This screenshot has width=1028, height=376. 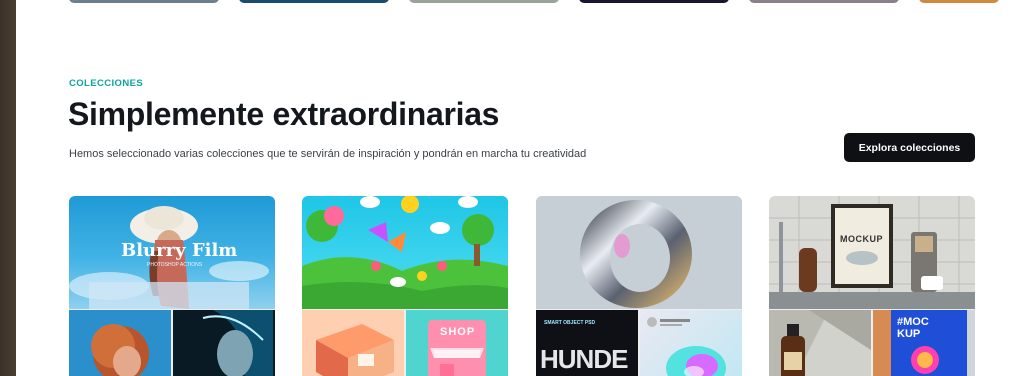 I want to click on collection-cover-image: MOCKUP, so click(x=872, y=252).